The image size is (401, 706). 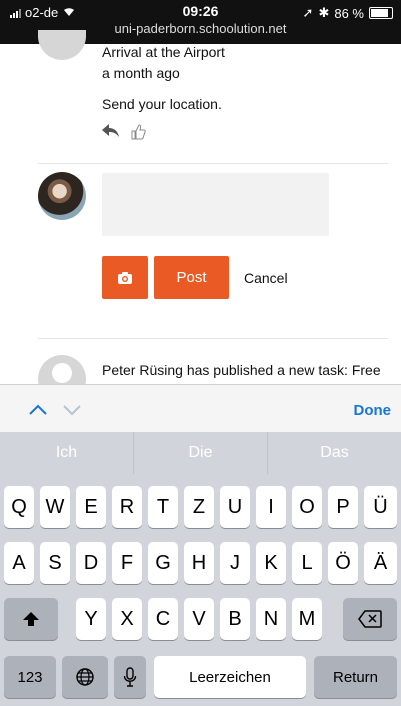 What do you see at coordinates (163, 619) in the screenshot?
I see `key-c: C` at bounding box center [163, 619].